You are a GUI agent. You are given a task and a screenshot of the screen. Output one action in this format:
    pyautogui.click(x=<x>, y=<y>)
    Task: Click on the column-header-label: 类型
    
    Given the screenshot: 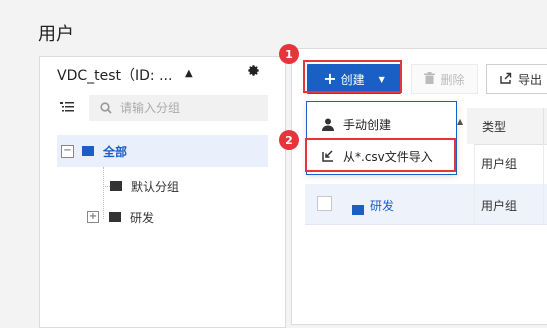 What is the action you would take?
    pyautogui.click(x=494, y=127)
    